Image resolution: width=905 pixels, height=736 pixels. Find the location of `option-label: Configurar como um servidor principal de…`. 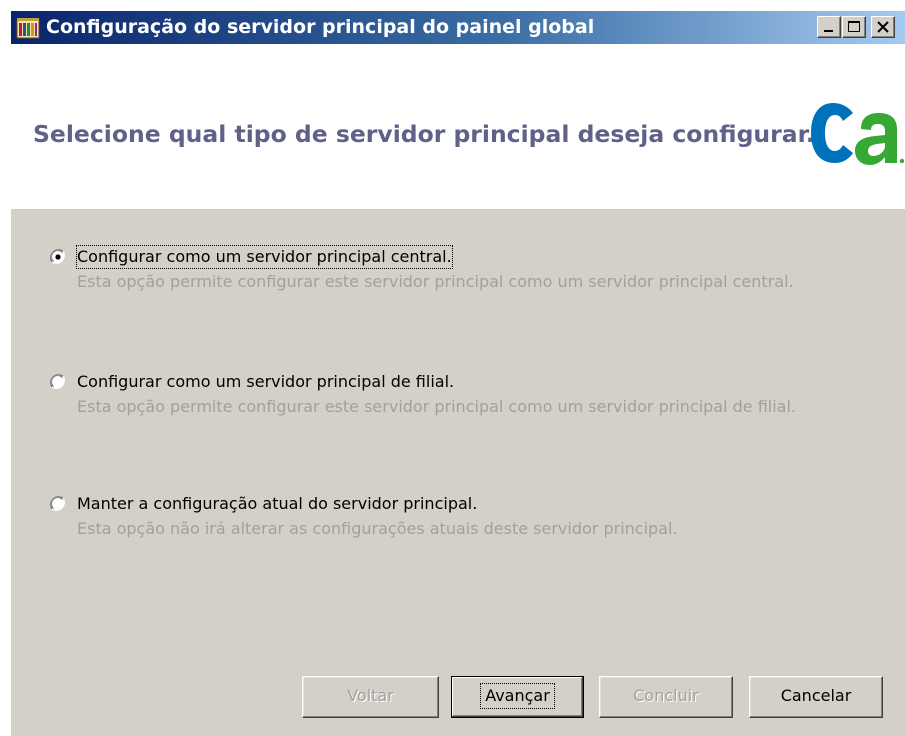

option-label: Configurar como um servidor principal de… is located at coordinates (265, 382).